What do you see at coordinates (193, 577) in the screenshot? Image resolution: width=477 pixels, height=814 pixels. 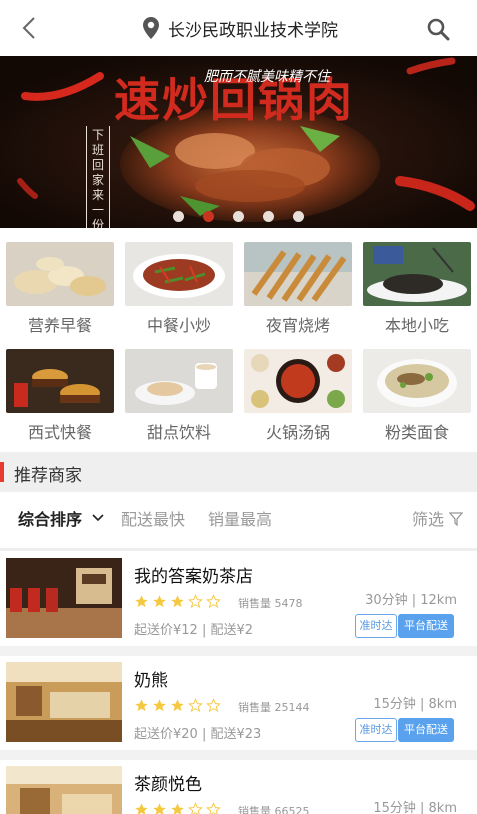 I see `shop-name: 我的答案奶茶店` at bounding box center [193, 577].